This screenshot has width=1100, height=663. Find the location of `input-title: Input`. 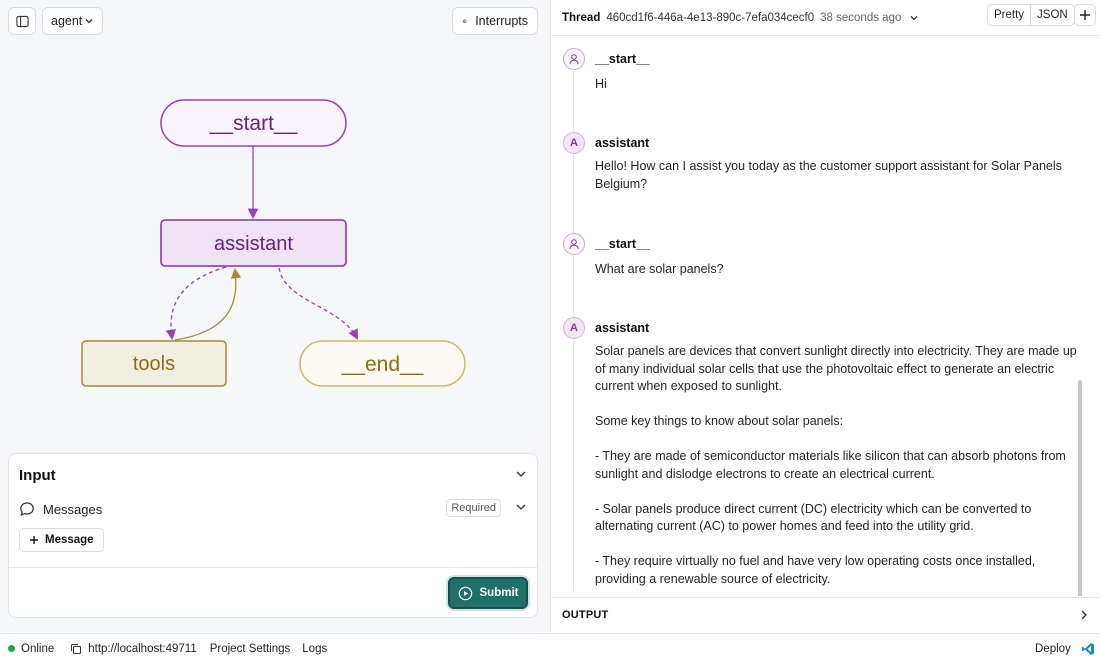

input-title: Input is located at coordinates (37, 475).